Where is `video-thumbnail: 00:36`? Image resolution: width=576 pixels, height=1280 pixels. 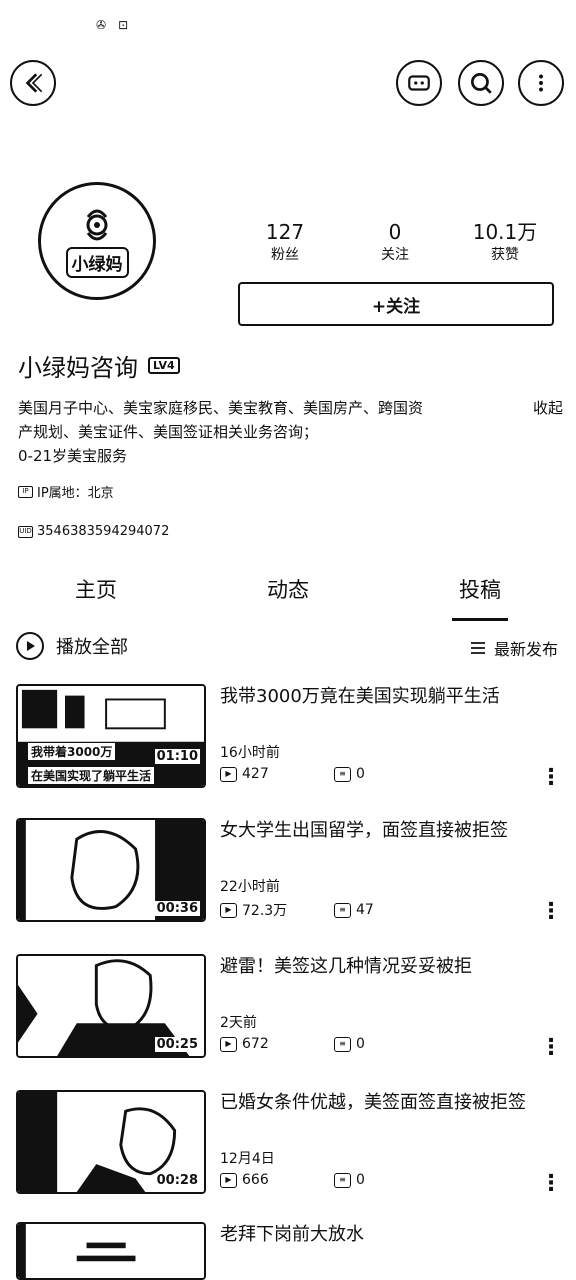
video-thumbnail: 00:36 is located at coordinates (111, 870).